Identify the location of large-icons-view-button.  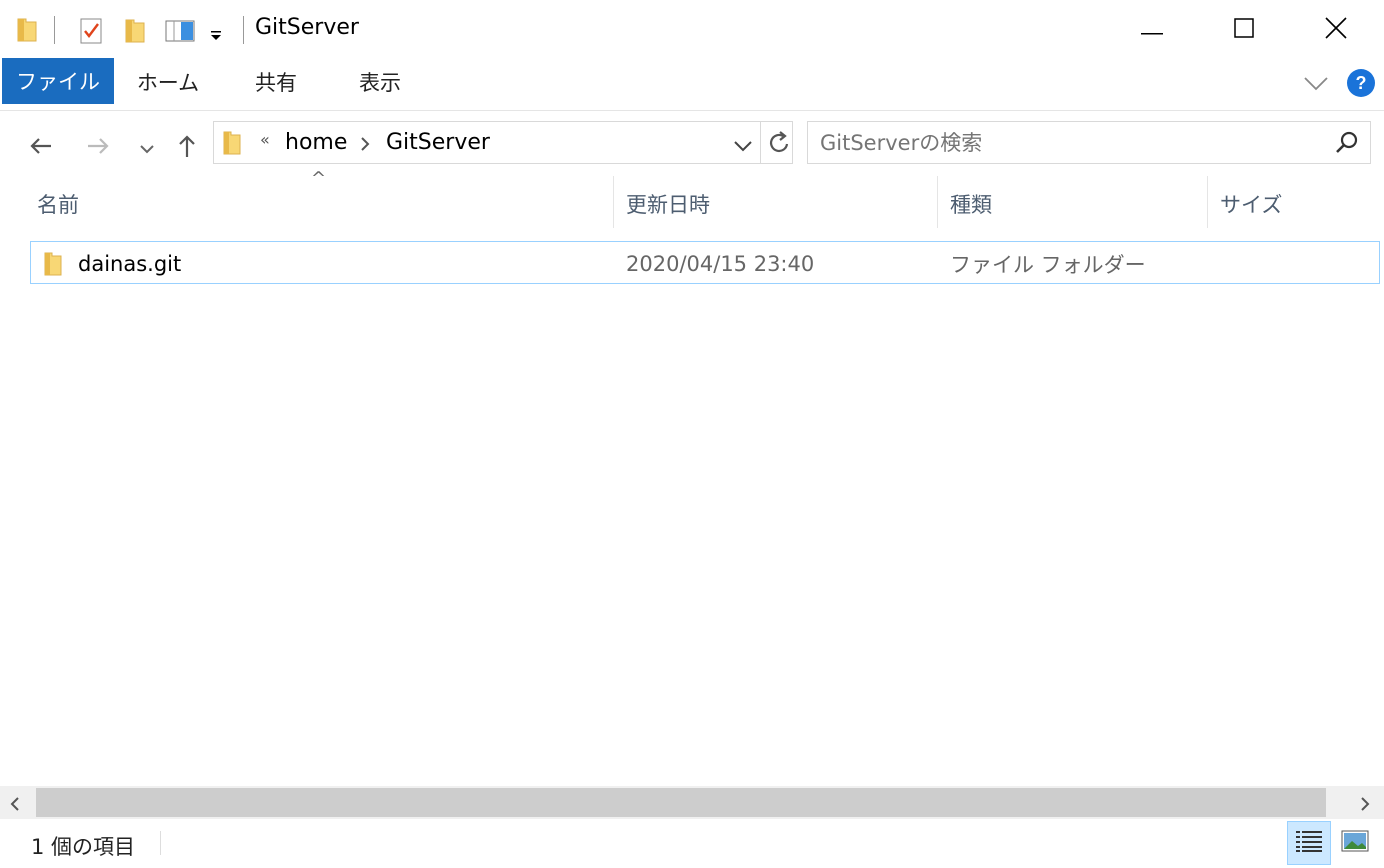
(1355, 843).